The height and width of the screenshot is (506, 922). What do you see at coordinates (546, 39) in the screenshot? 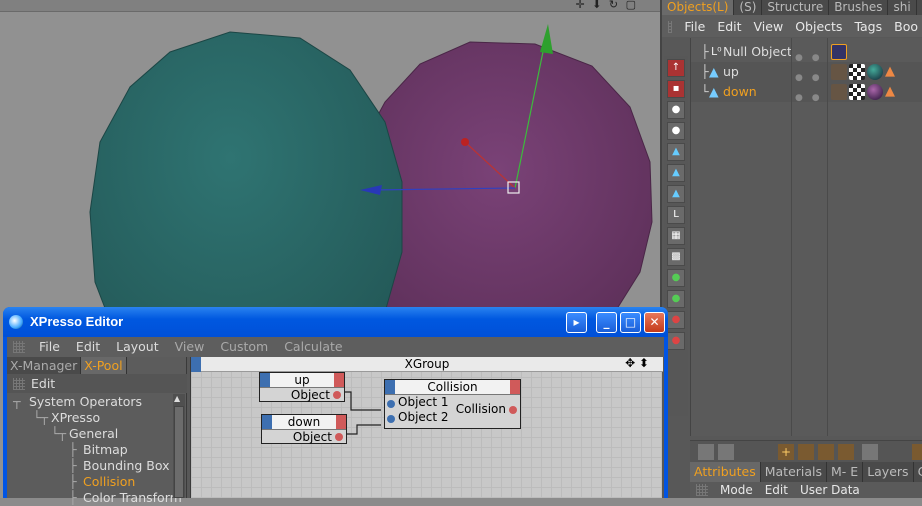
I see `y-axis-arrow-icon` at bounding box center [546, 39].